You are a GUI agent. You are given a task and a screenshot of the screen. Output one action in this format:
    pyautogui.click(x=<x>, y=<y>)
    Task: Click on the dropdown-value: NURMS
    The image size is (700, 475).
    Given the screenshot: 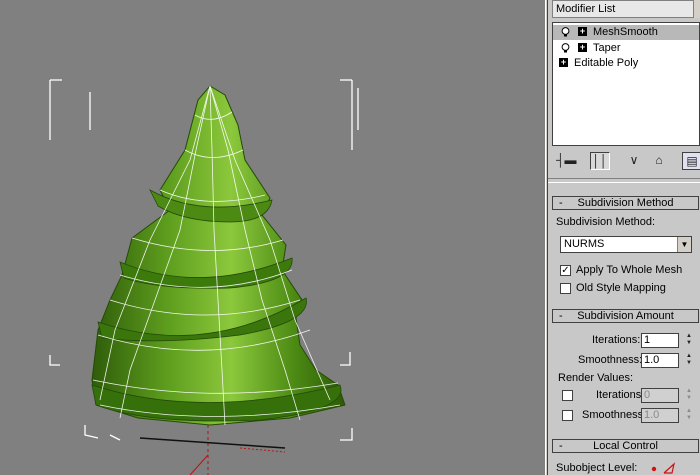 What is the action you would take?
    pyautogui.click(x=584, y=244)
    